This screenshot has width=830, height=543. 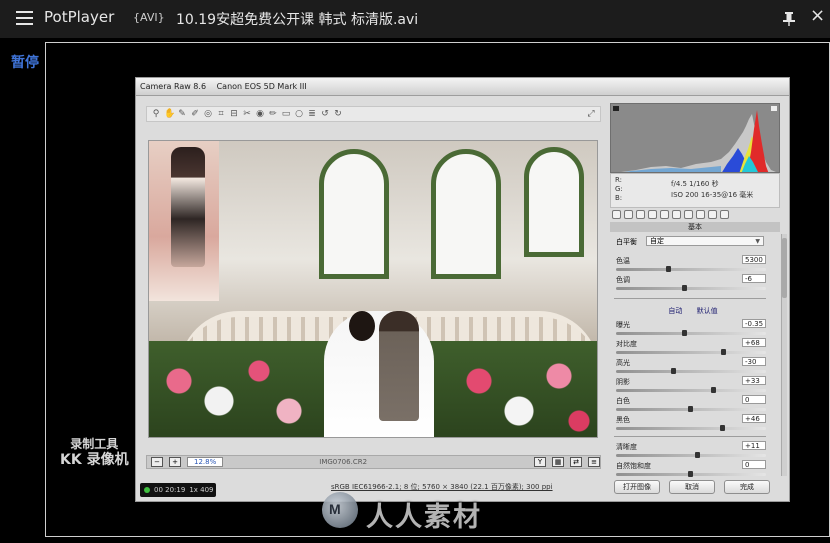 What do you see at coordinates (754, 418) in the screenshot?
I see `slider-value-input: +46` at bounding box center [754, 418].